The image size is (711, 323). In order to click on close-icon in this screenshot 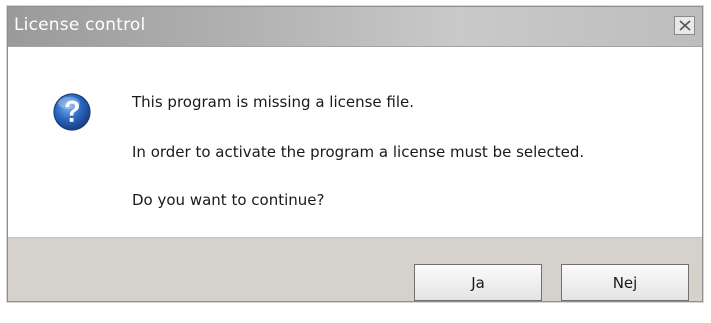, I will do `click(684, 25)`.